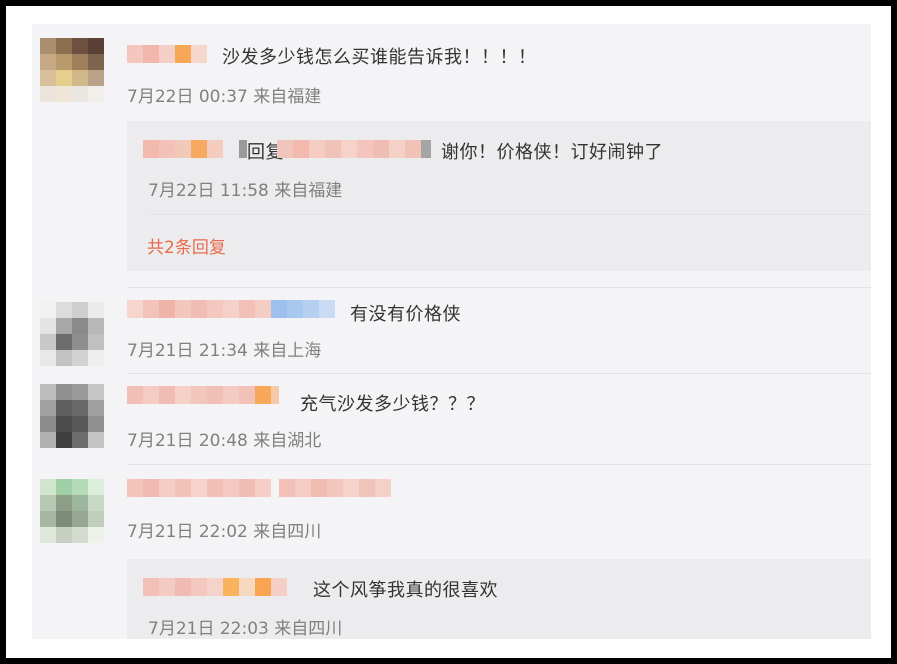 This screenshot has width=897, height=664. Describe the element at coordinates (552, 152) in the screenshot. I see `reply-text: 谢你！价格侠！订好闹钟了` at that location.